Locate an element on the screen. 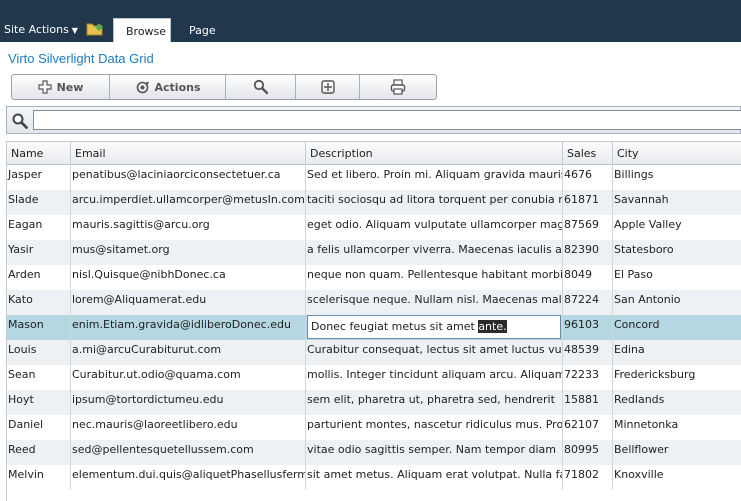 This screenshot has width=741, height=501. cell-email: sed@pellentesquetellussem.com is located at coordinates (188, 452).